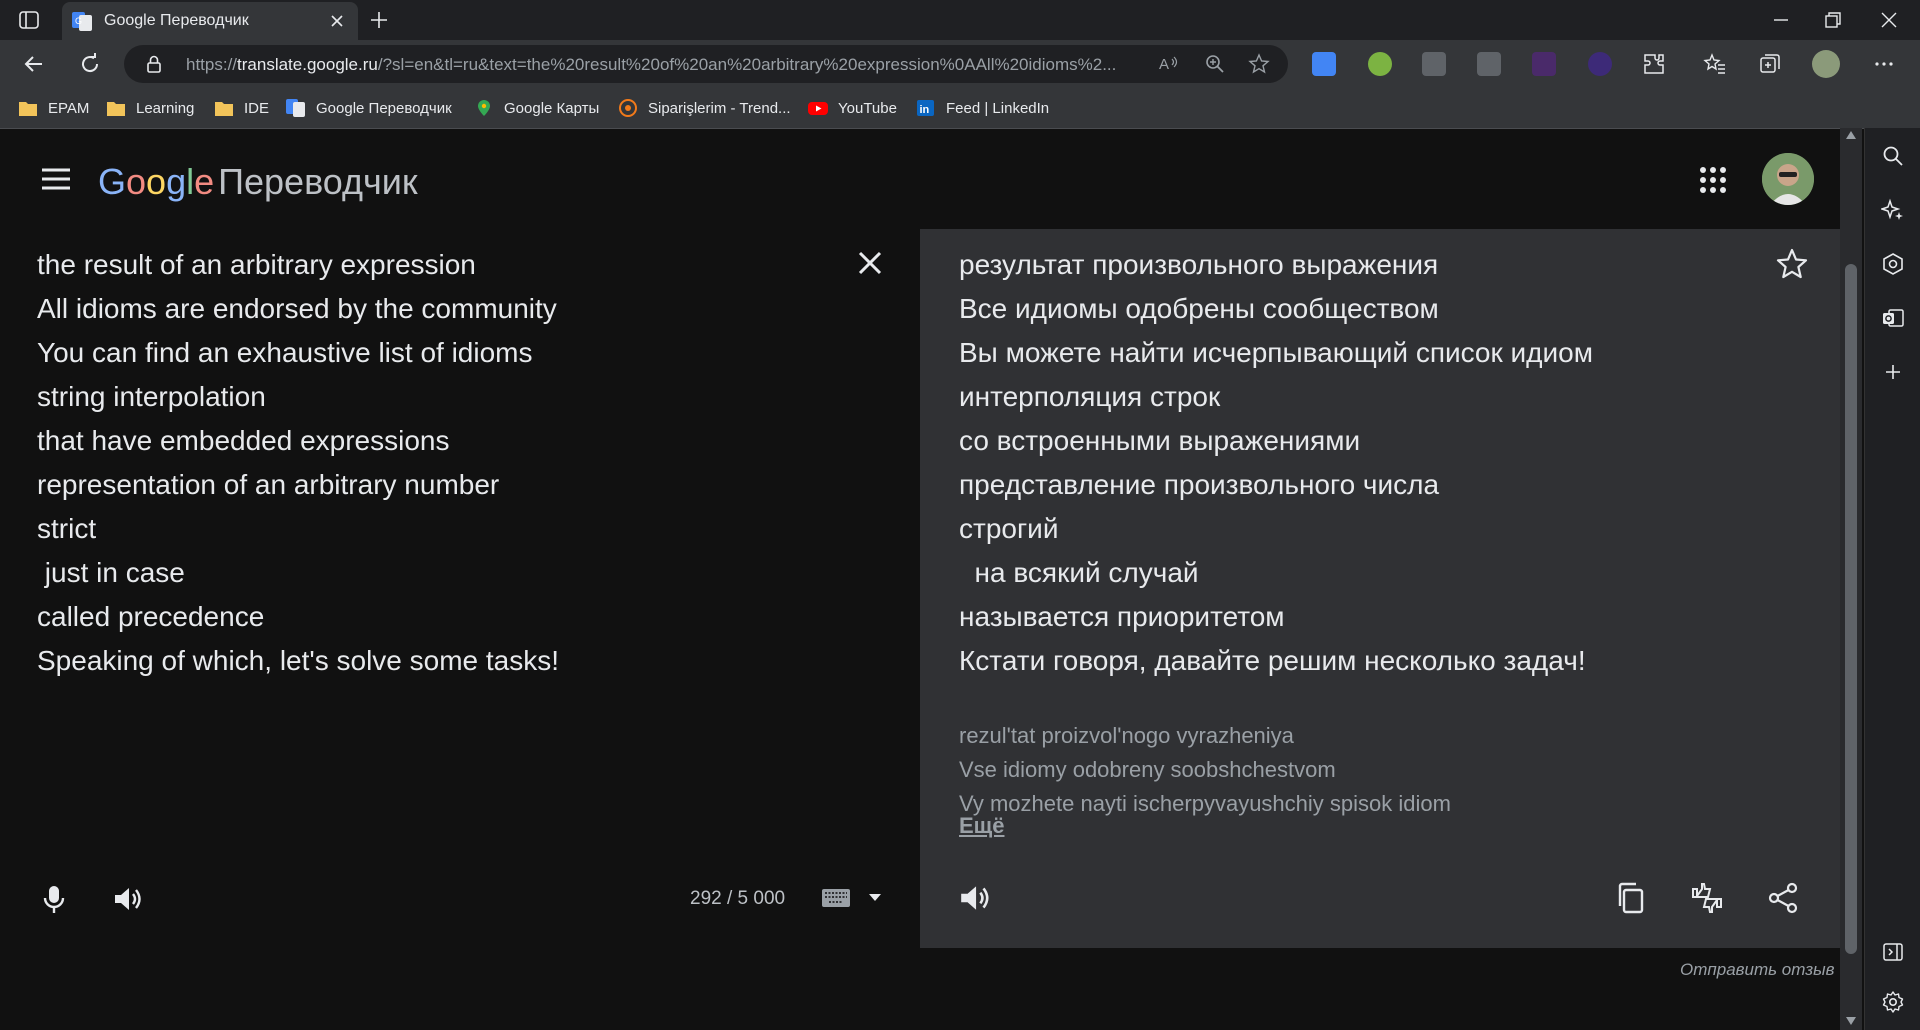  Describe the element at coordinates (53, 108) in the screenshot. I see `bookmark-epam: EPAM` at that location.